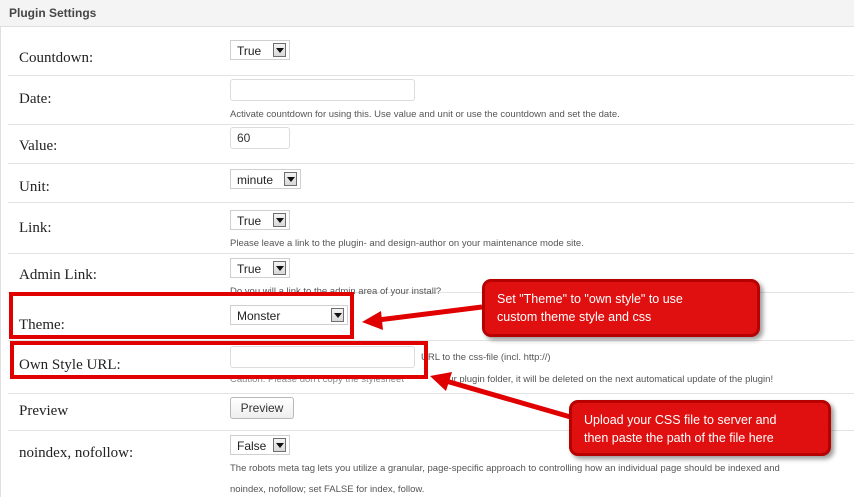 This screenshot has height=497, width=854. I want to click on value-label: Value:, so click(38, 146).